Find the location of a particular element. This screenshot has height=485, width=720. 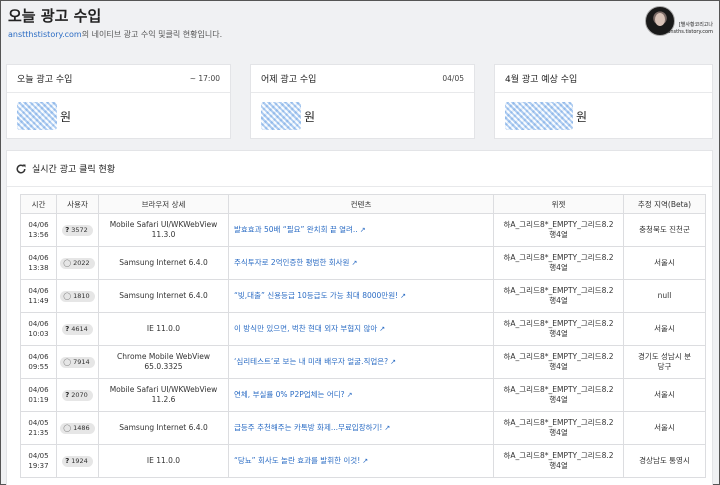

table-header-row: 시간 사용자 브라우저 상세 컨텐츠 위젯 추정 지역(Beta) is located at coordinates (363, 204).